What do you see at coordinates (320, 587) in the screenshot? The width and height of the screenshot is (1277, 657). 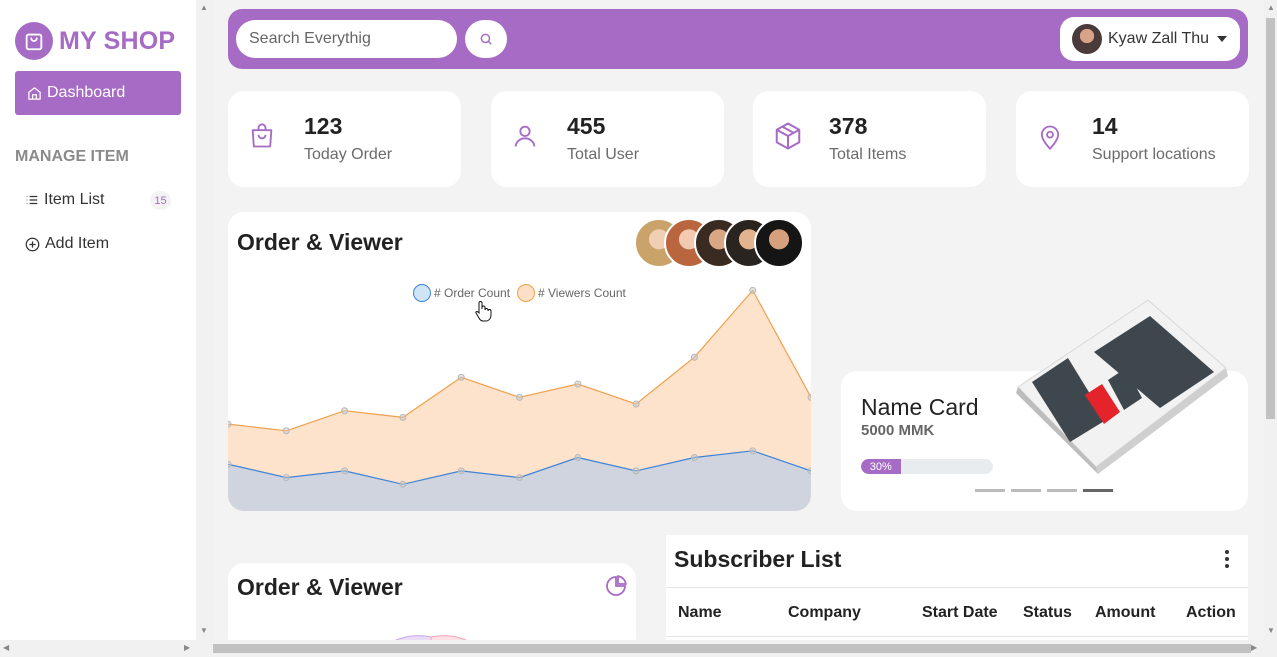 I see `chart-title: Order & Viewer` at bounding box center [320, 587].